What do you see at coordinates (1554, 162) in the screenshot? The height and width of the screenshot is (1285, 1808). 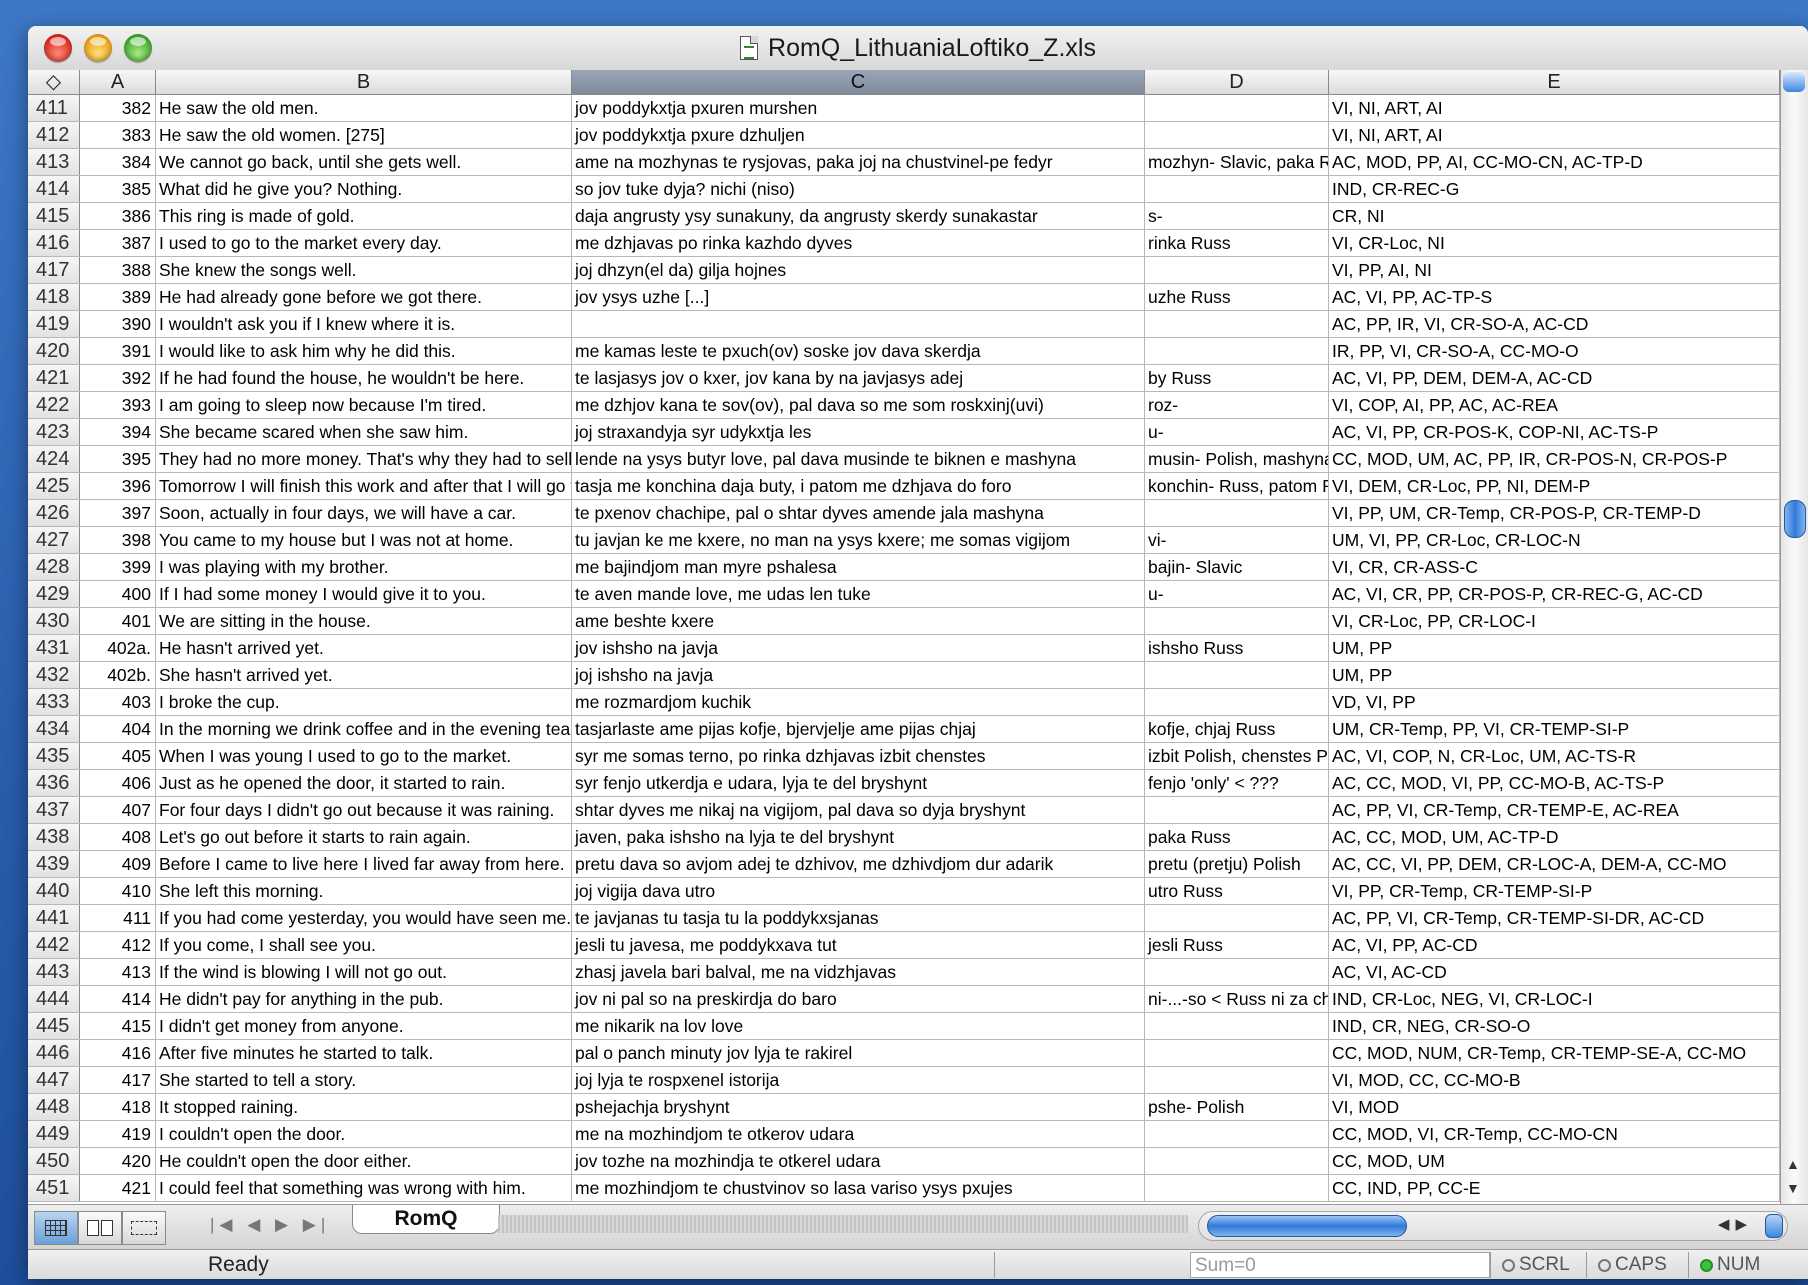 I see `cell-e: AC, MOD, PP, AI, CC-MO-CN, AC-TP-D` at bounding box center [1554, 162].